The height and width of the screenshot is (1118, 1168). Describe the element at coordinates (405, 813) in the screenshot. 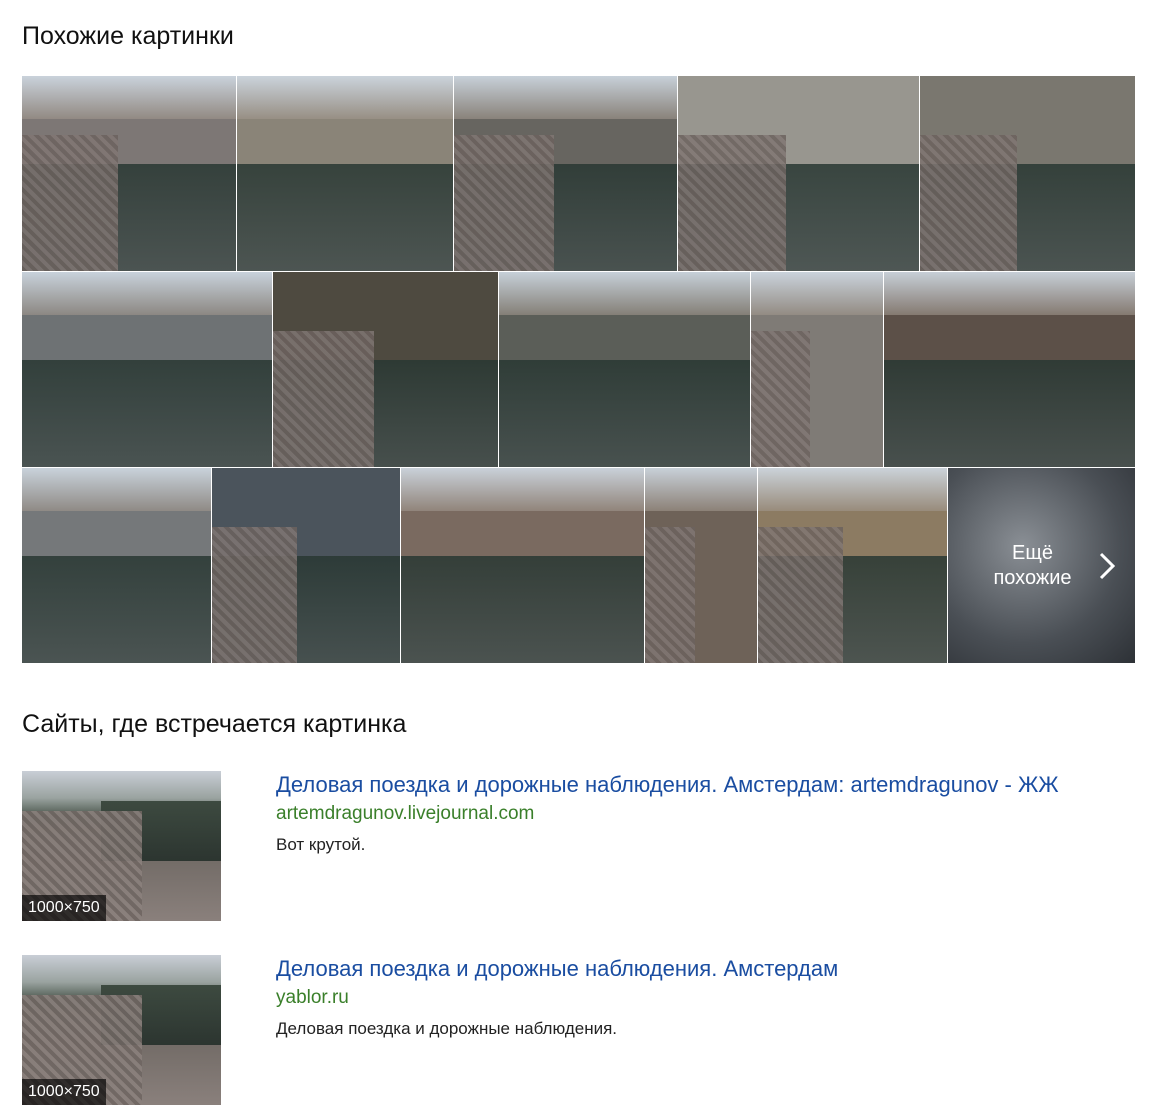

I see `result-url: artemdragunov.livejournal.com` at that location.